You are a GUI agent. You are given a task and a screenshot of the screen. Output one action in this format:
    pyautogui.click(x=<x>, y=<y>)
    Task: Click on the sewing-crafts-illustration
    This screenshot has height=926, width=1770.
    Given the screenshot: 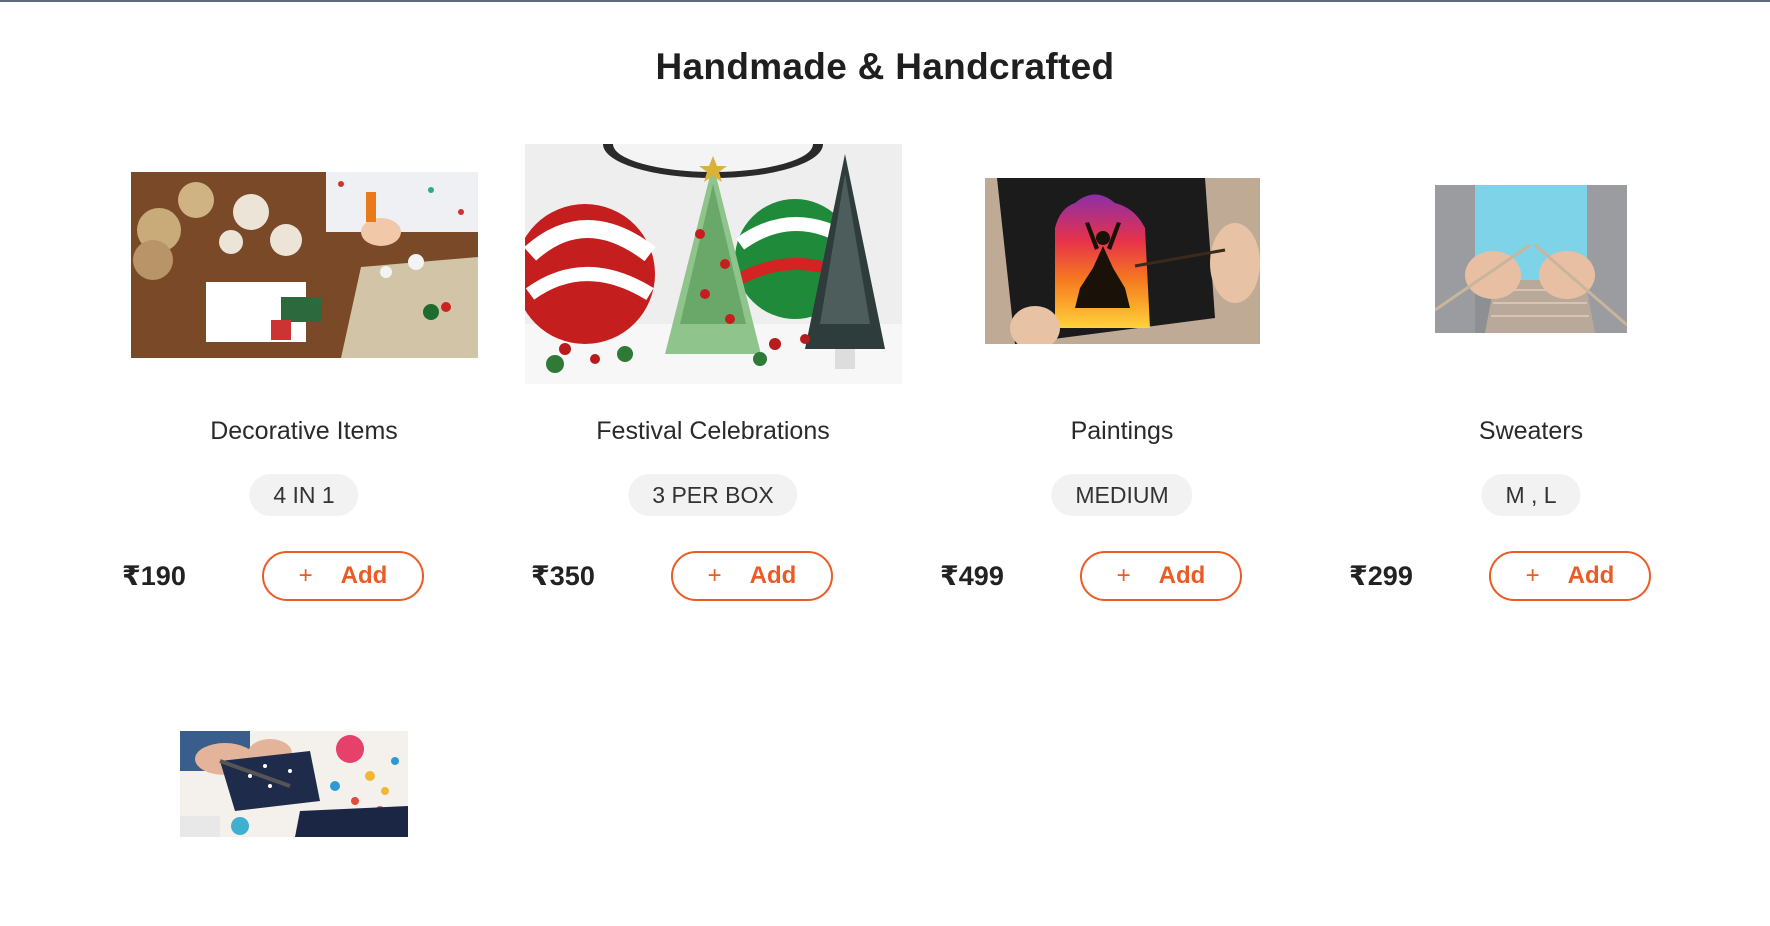 What is the action you would take?
    pyautogui.click(x=294, y=784)
    